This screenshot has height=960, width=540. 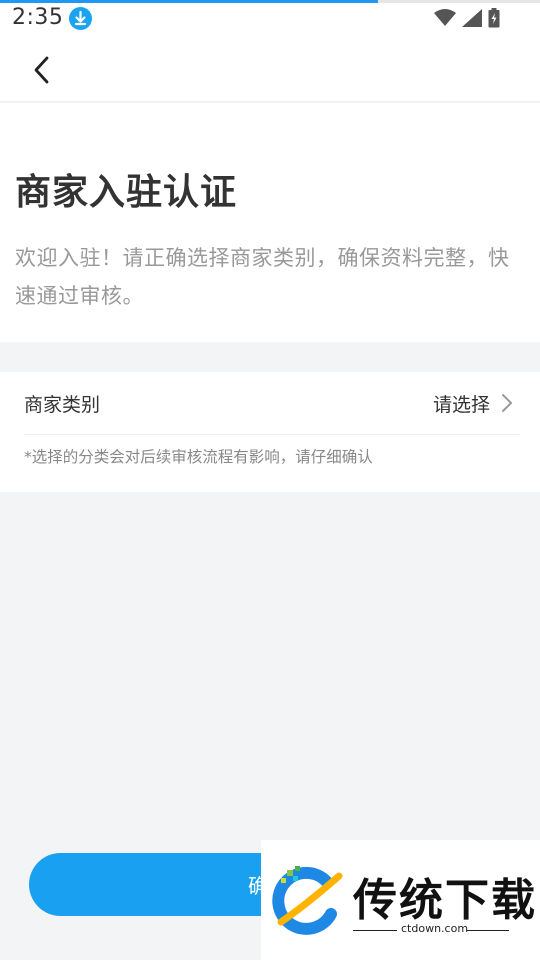 What do you see at coordinates (44, 75) in the screenshot?
I see `chevron-left-icon` at bounding box center [44, 75].